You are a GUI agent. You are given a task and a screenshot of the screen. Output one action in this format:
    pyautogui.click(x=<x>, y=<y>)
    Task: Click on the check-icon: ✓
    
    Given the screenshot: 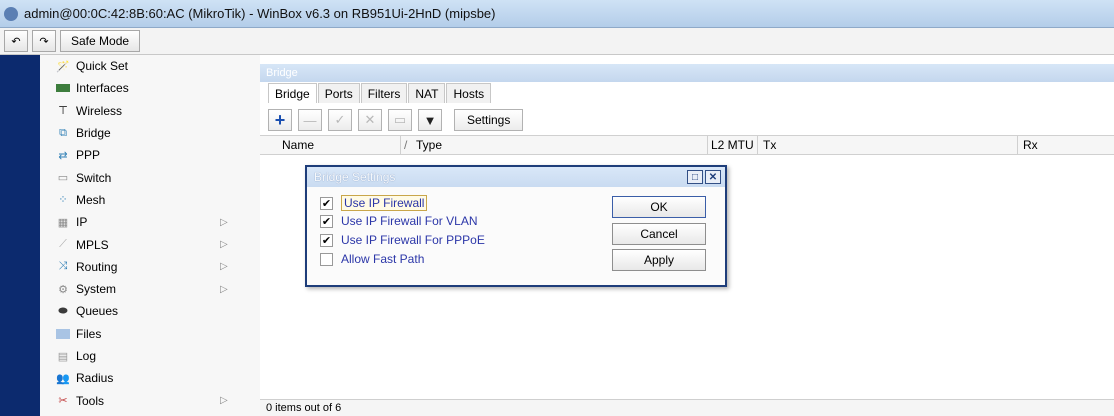 What is the action you would take?
    pyautogui.click(x=340, y=119)
    